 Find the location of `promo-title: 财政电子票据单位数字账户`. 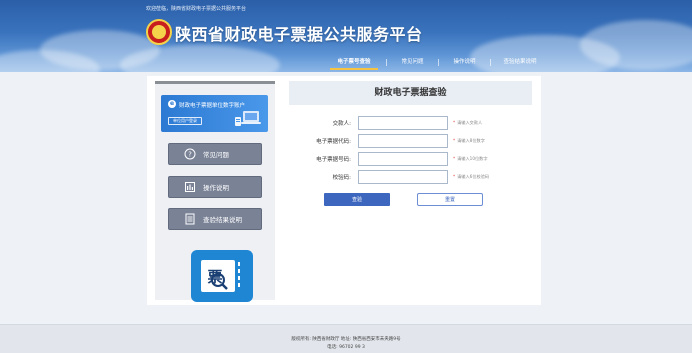

promo-title: 财政电子票据单位数字账户 is located at coordinates (212, 106).